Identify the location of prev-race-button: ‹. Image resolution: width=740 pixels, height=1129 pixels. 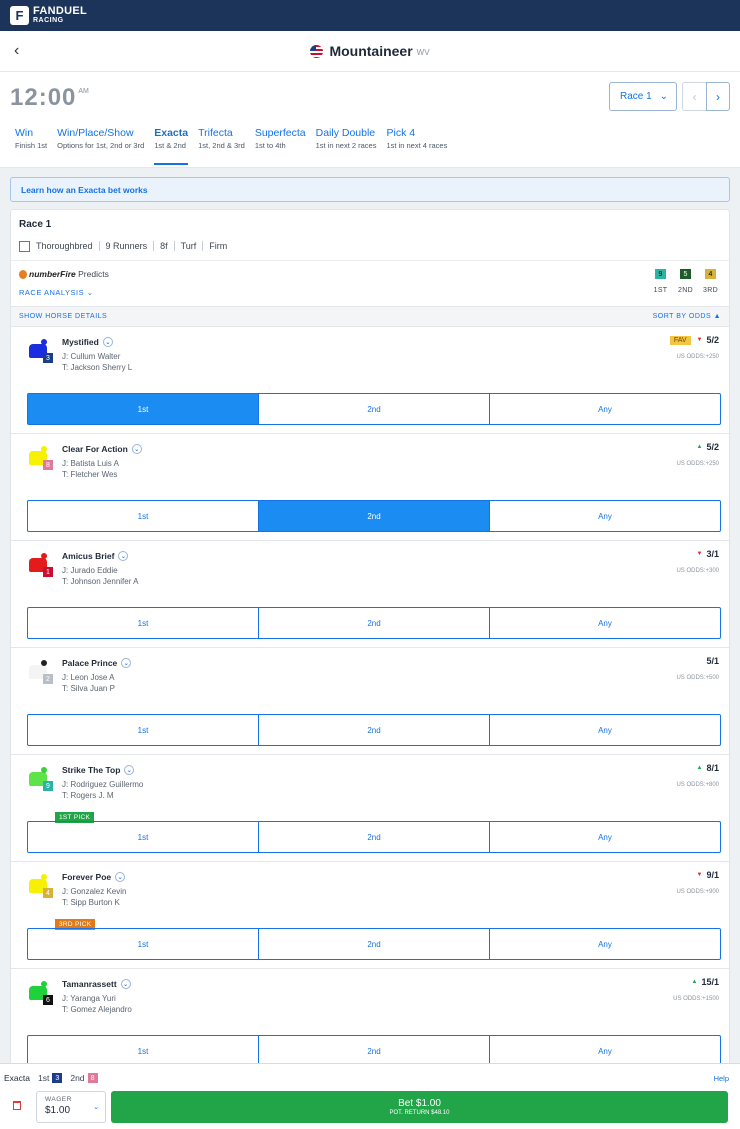
(694, 96).